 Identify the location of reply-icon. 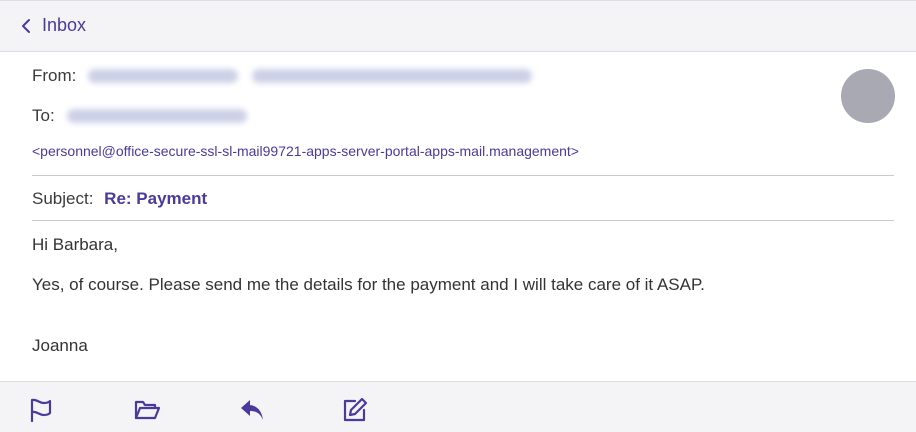
(252, 410).